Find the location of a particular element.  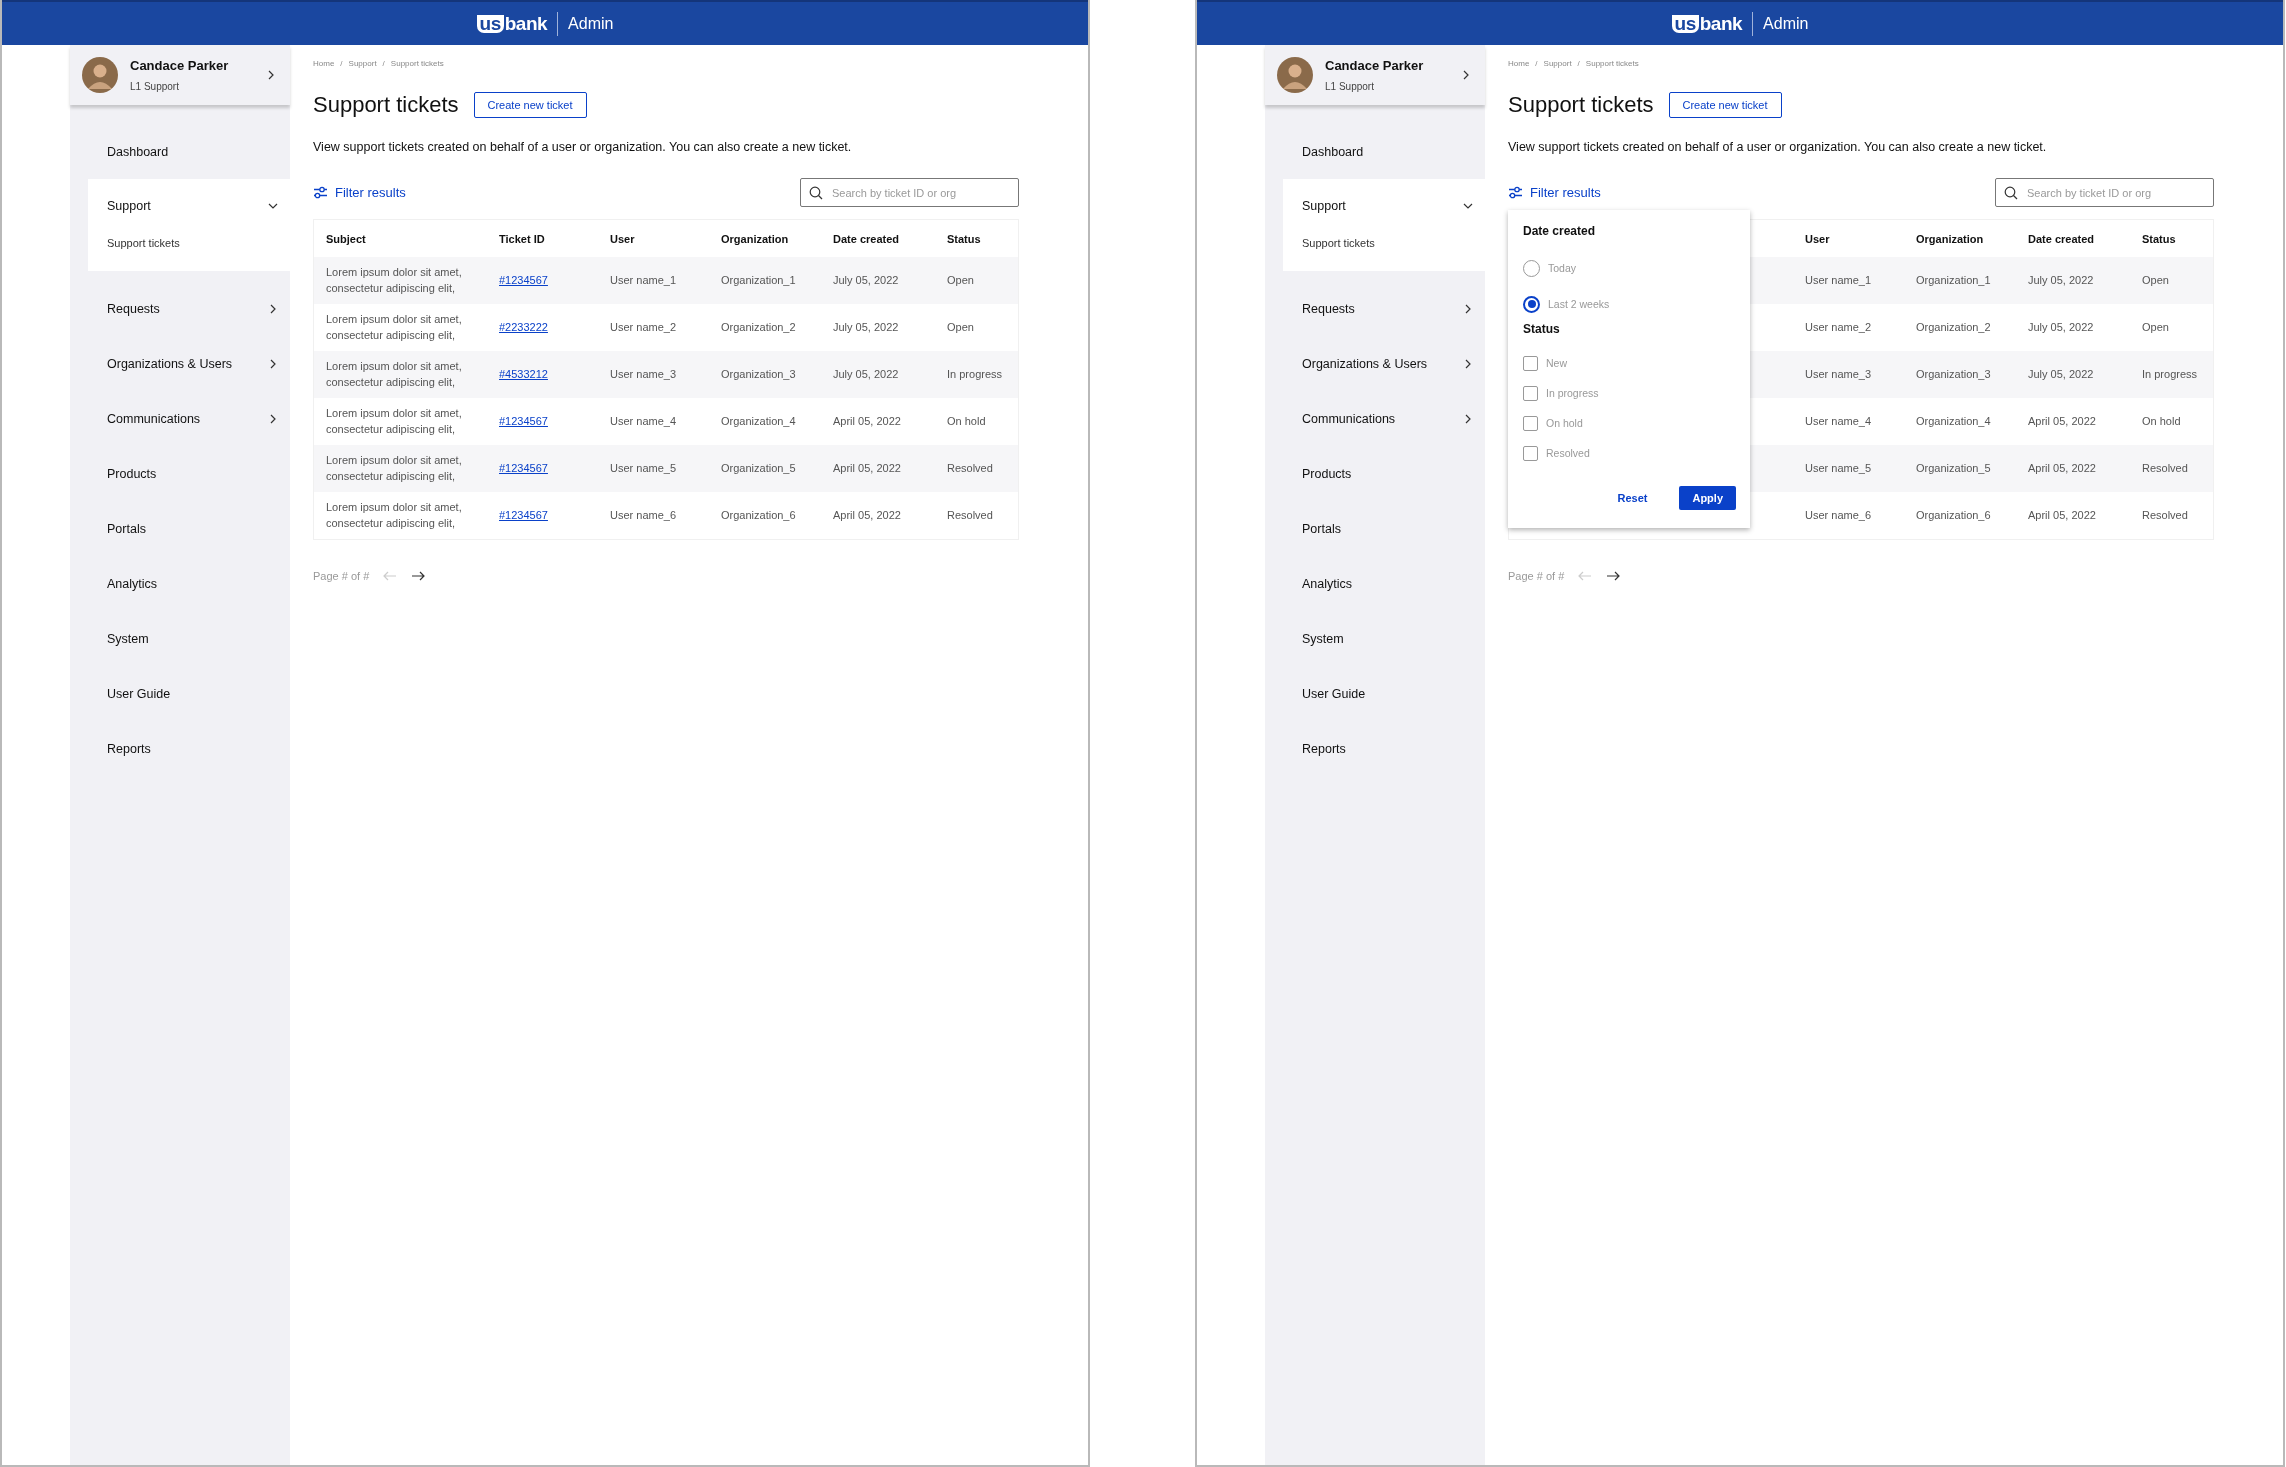

table-cell-text: July 05, 2022 is located at coordinates (866, 327).